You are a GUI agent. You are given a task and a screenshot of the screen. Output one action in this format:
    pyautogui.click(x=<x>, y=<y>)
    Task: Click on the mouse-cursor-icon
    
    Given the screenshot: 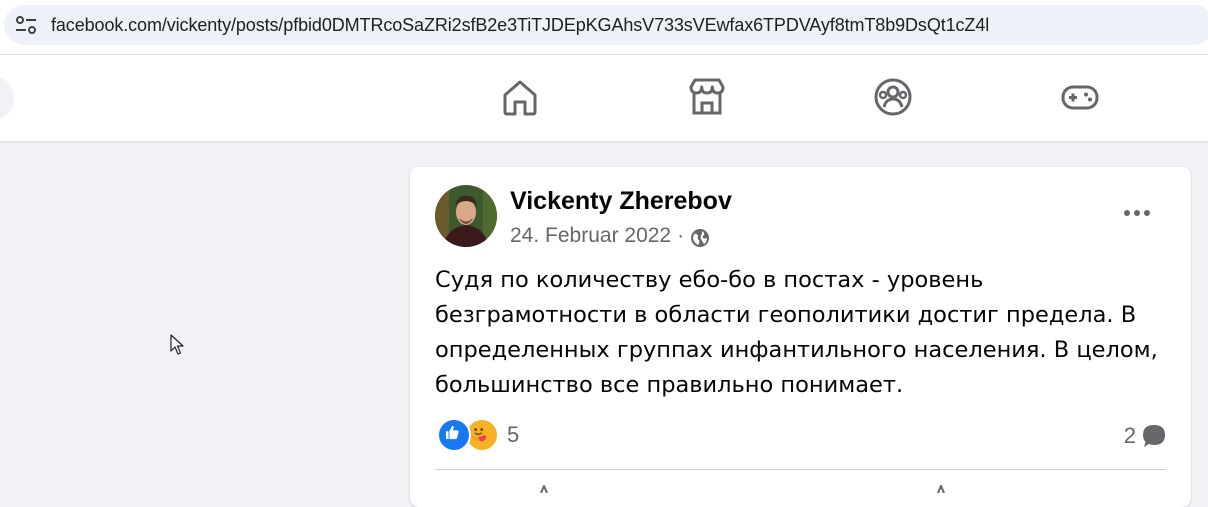 What is the action you would take?
    pyautogui.click(x=177, y=344)
    